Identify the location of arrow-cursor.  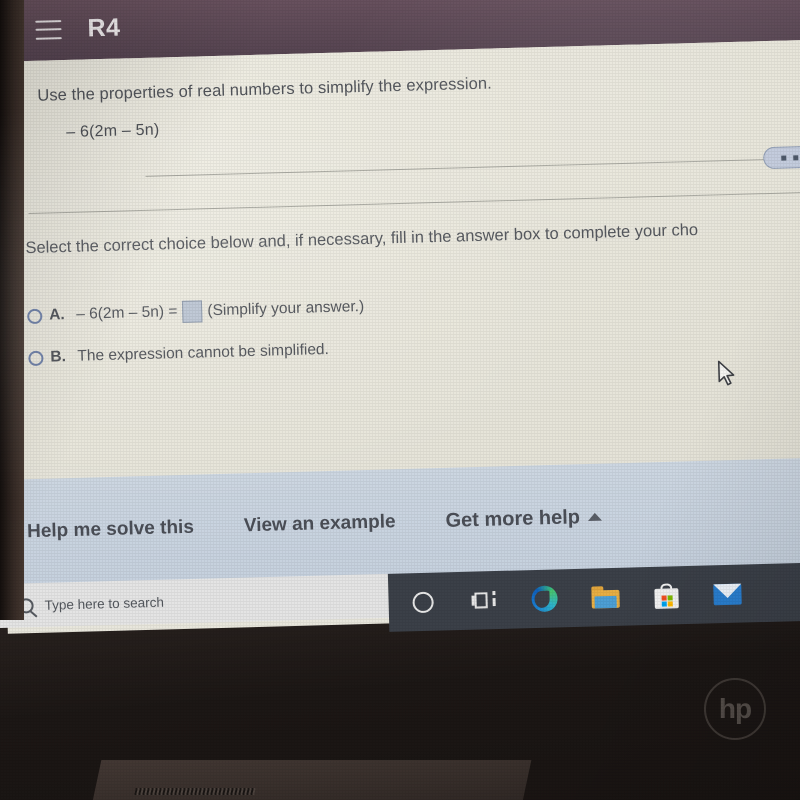
(726, 373).